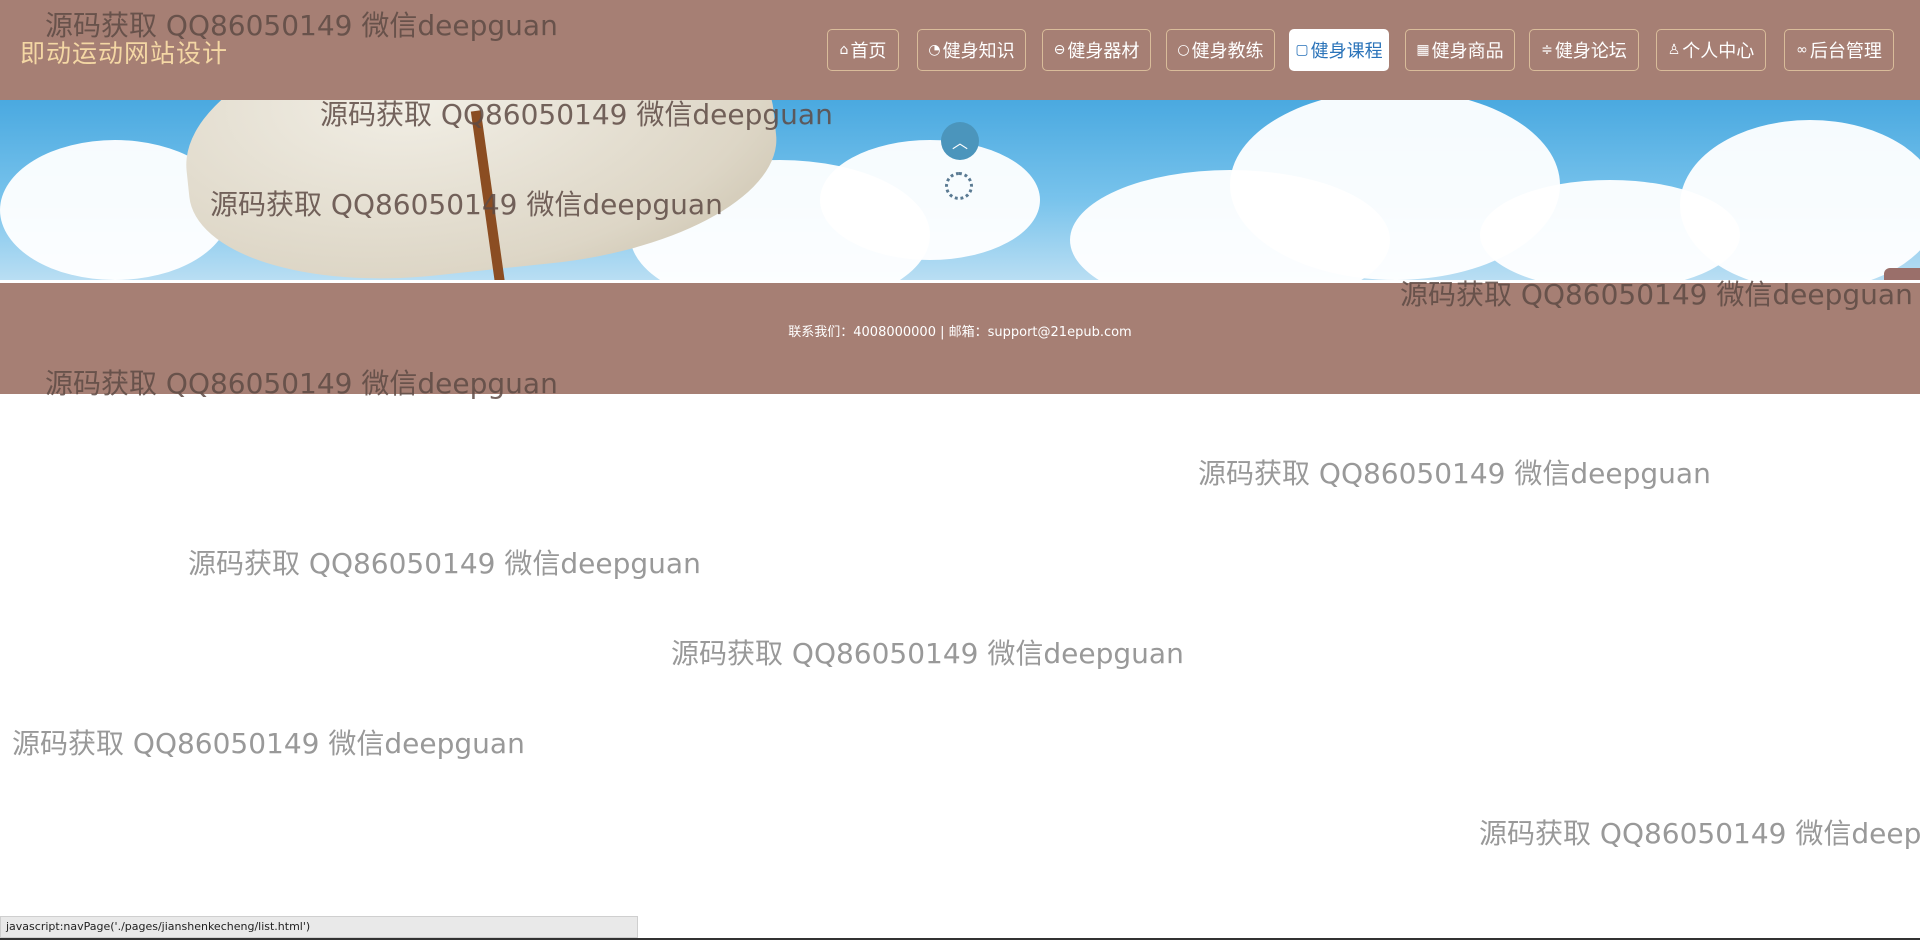 This screenshot has width=1920, height=940. I want to click on link-icon: ∞, so click(1802, 50).